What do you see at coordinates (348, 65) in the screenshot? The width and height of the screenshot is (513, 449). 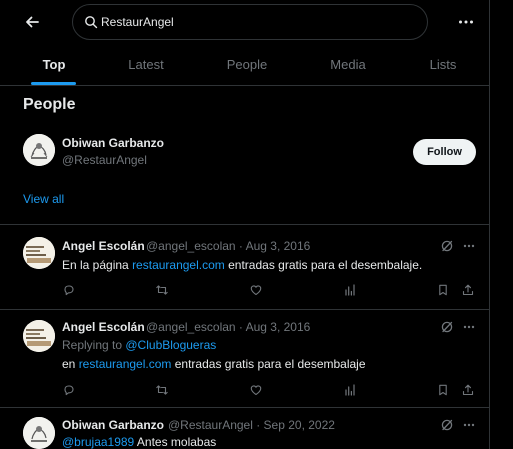 I see `tab-media: Media` at bounding box center [348, 65].